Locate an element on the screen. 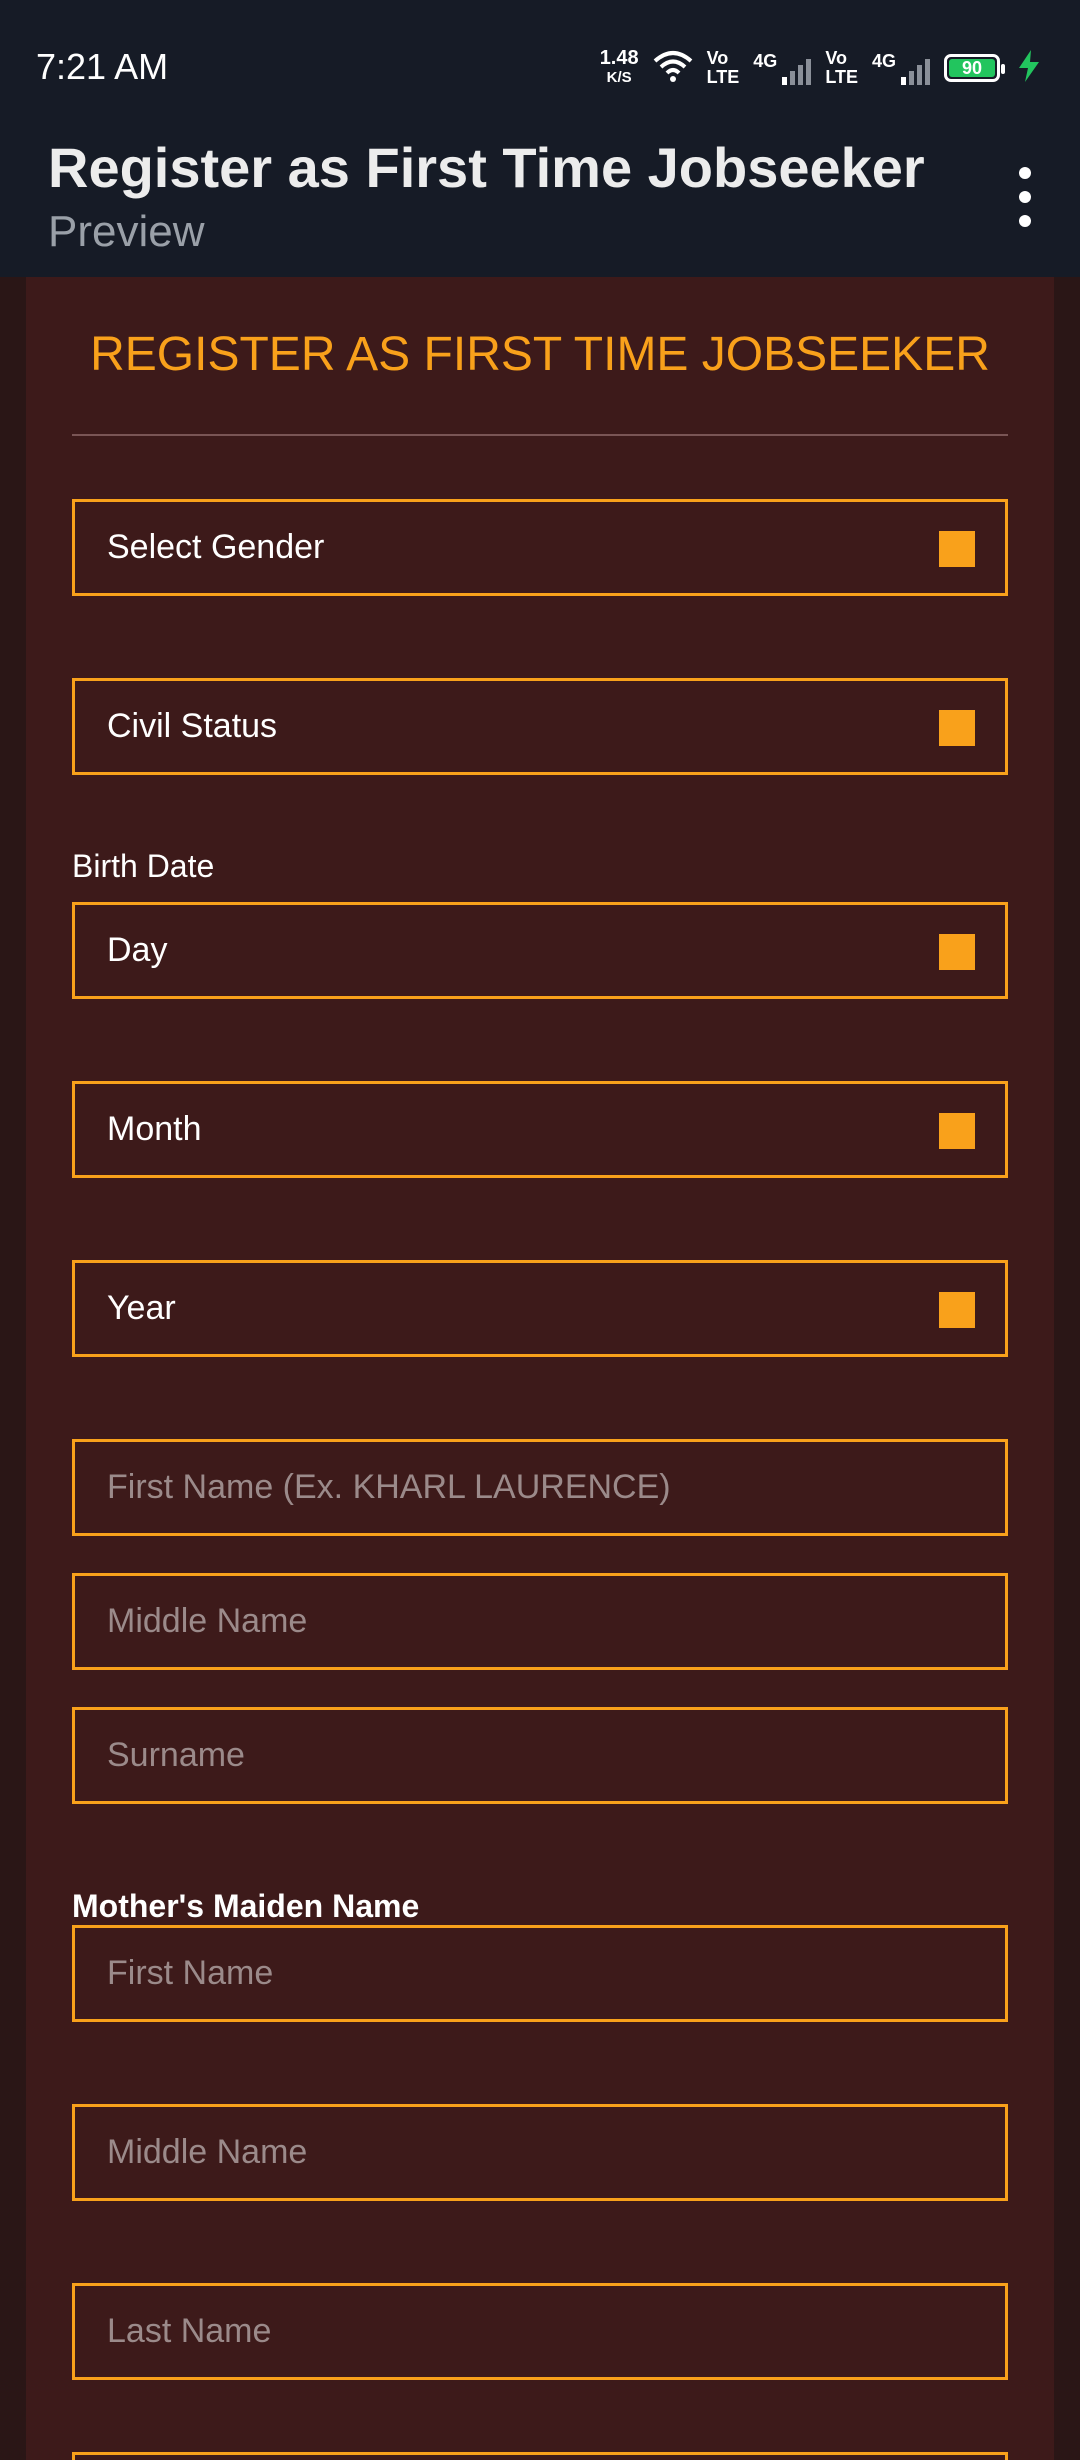 Image resolution: width=1080 pixels, height=2460 pixels. battery-level: 90 is located at coordinates (972, 68).